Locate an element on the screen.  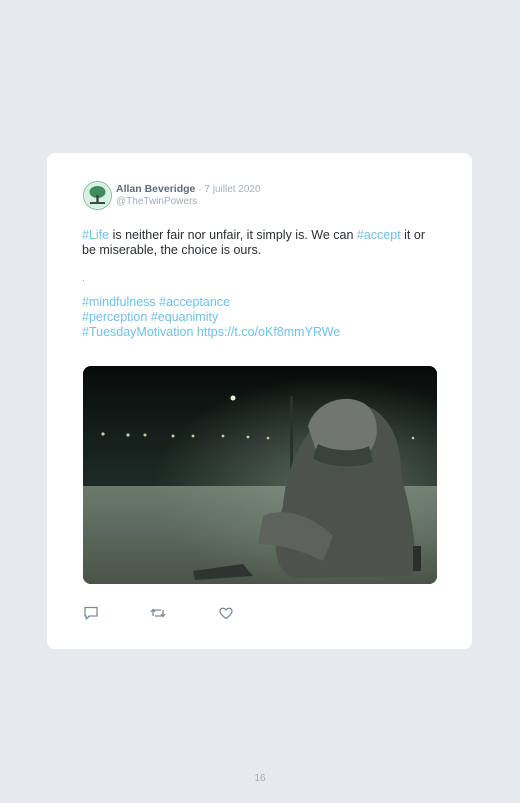
author-handle: @TheTwinPowers is located at coordinates (156, 201).